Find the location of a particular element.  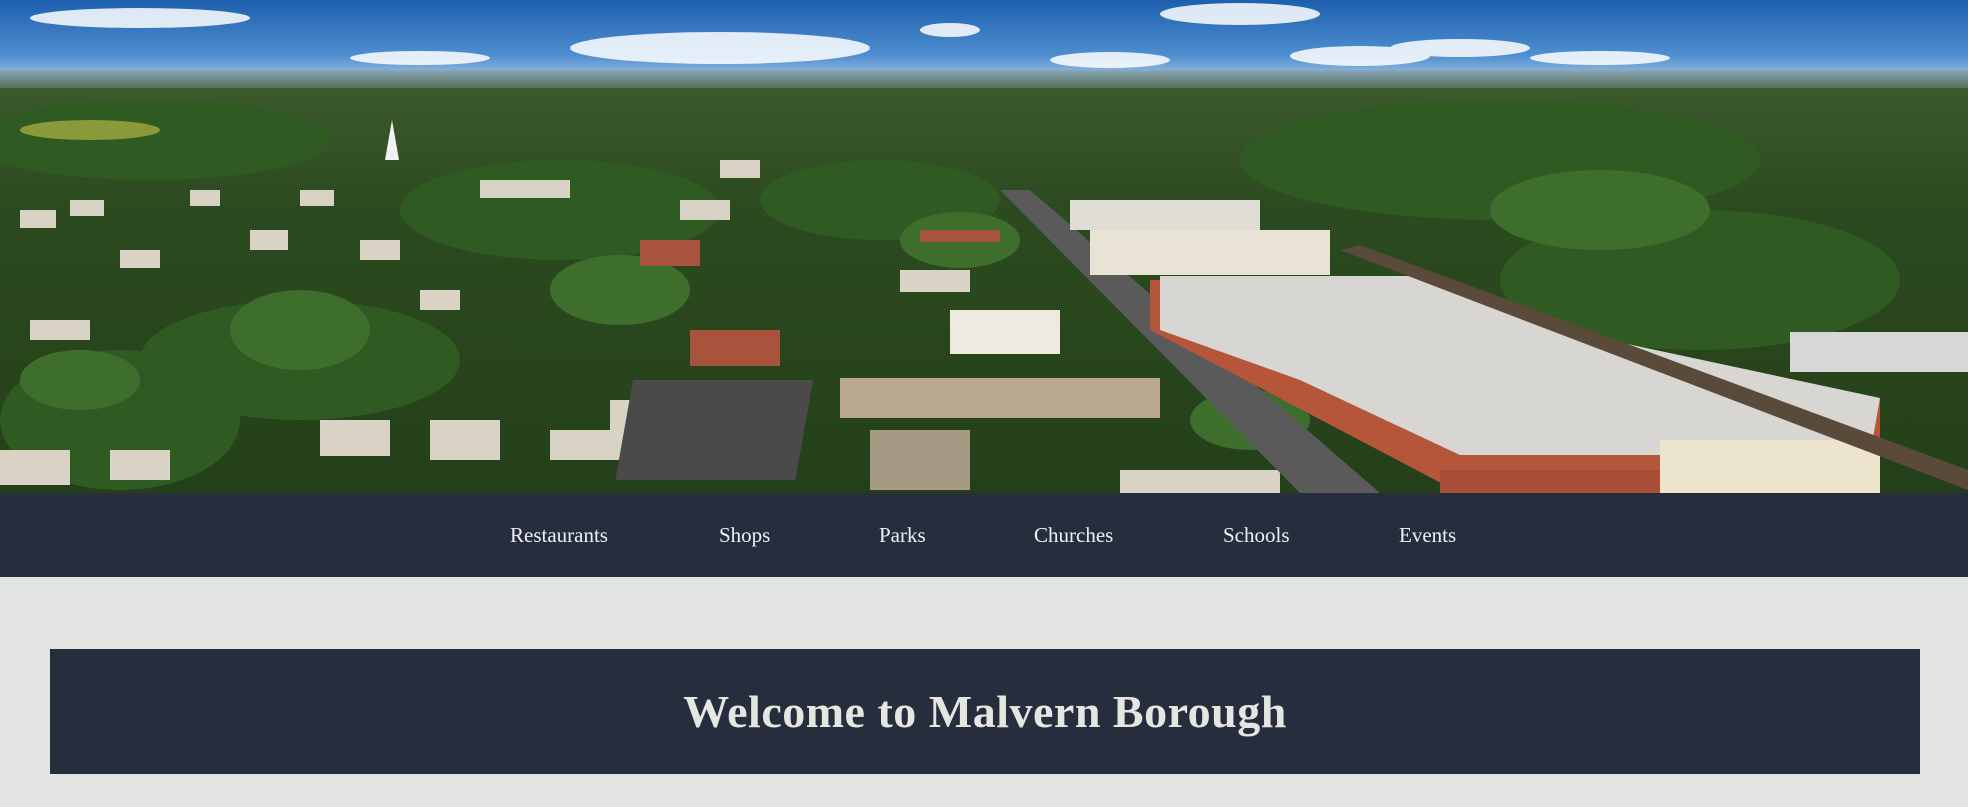

nav-item-churches: Churches is located at coordinates (1073, 535).